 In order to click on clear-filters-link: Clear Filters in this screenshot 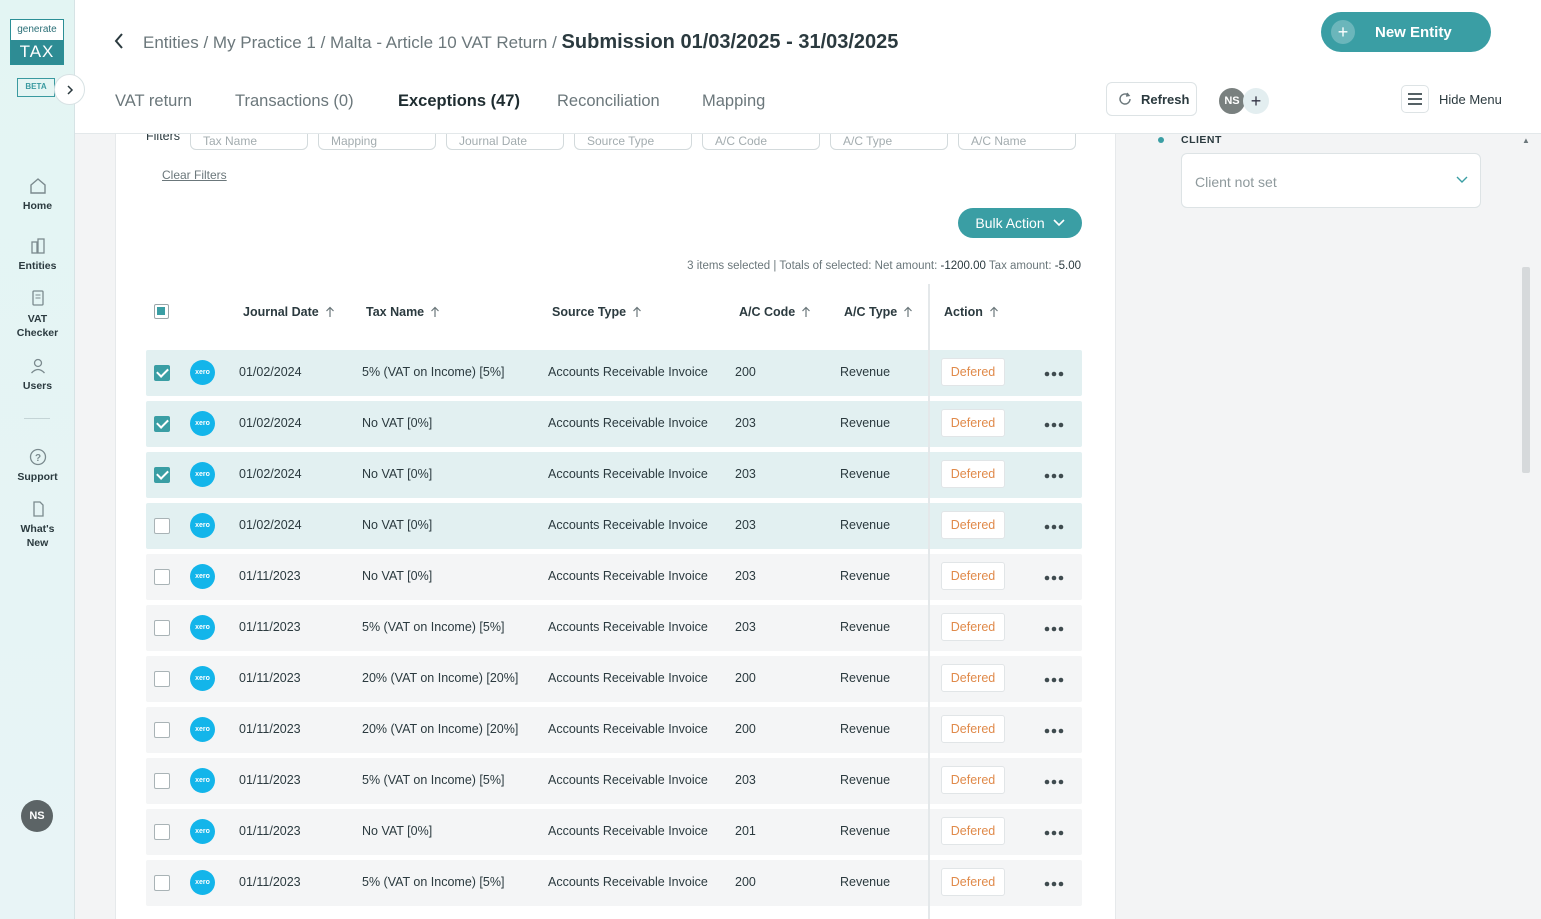, I will do `click(194, 175)`.